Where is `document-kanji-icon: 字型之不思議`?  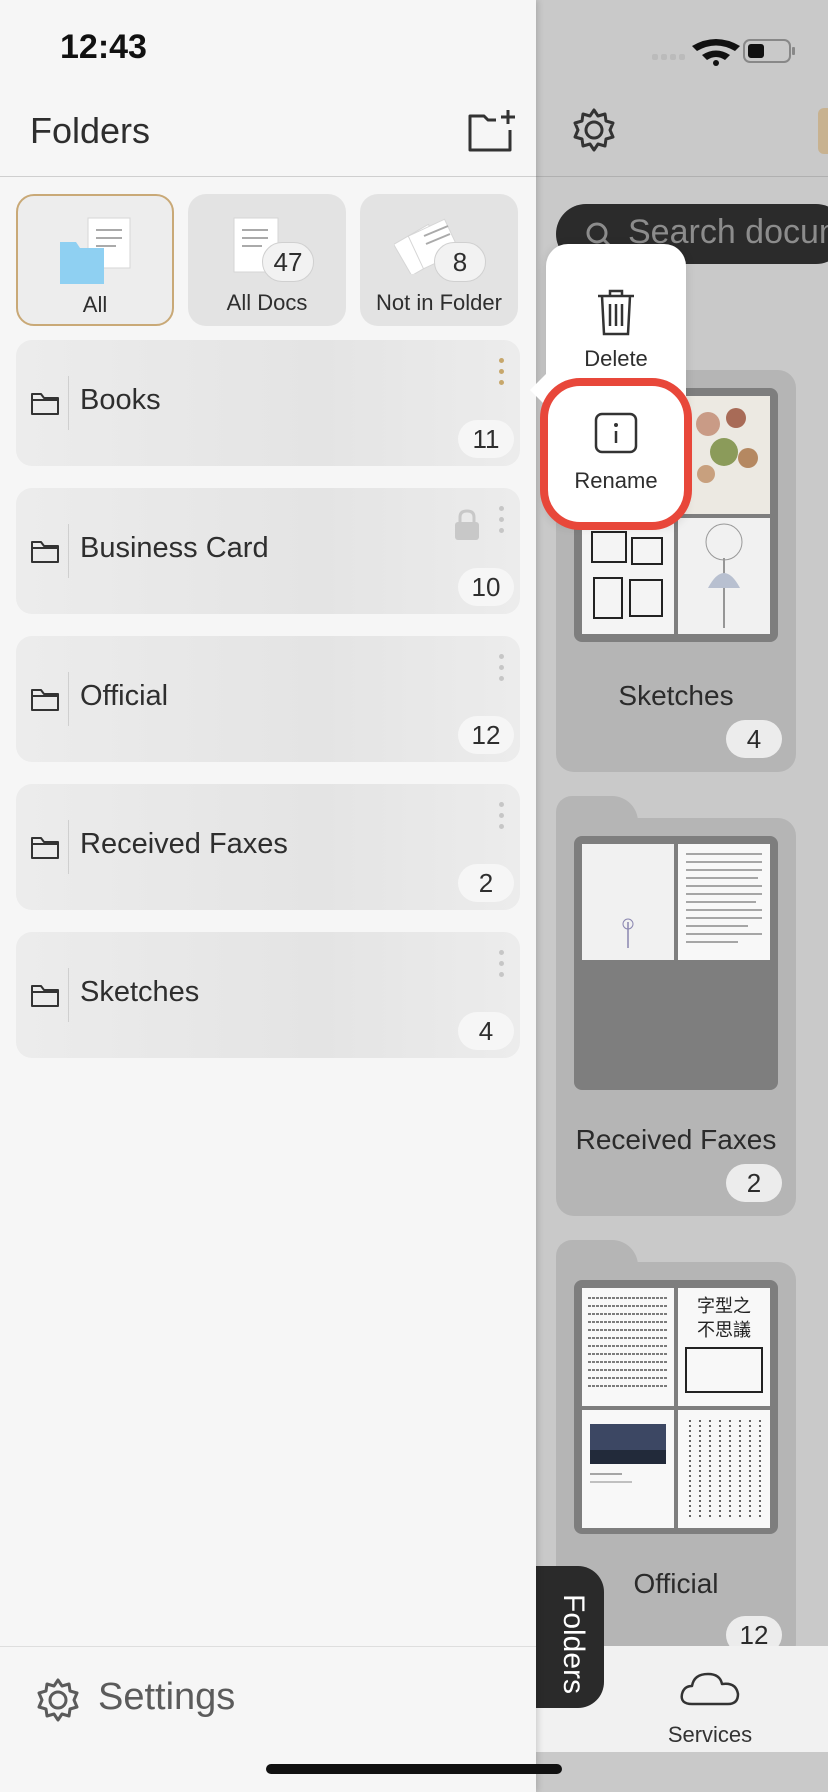
document-kanji-icon: 字型之不思議 is located at coordinates (724, 1344).